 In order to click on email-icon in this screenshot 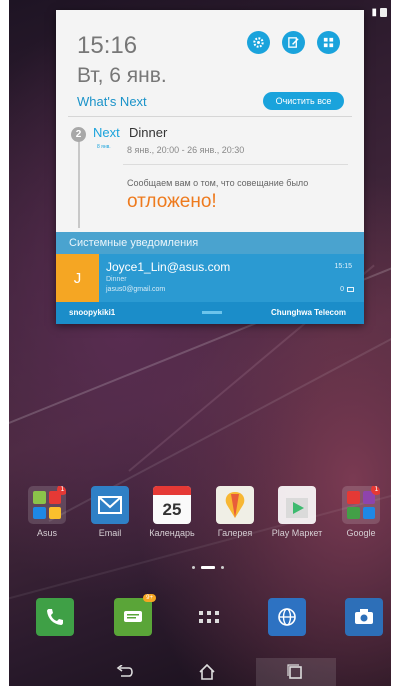, I will do `click(110, 505)`.